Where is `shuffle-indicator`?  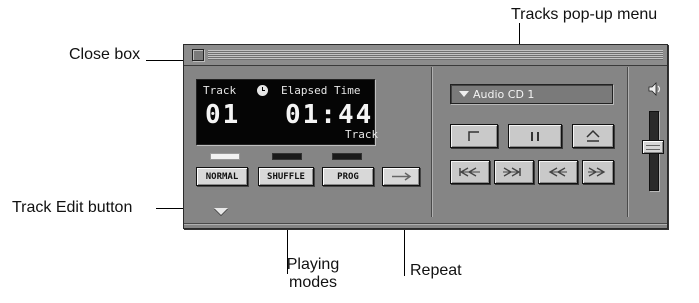 shuffle-indicator is located at coordinates (287, 156).